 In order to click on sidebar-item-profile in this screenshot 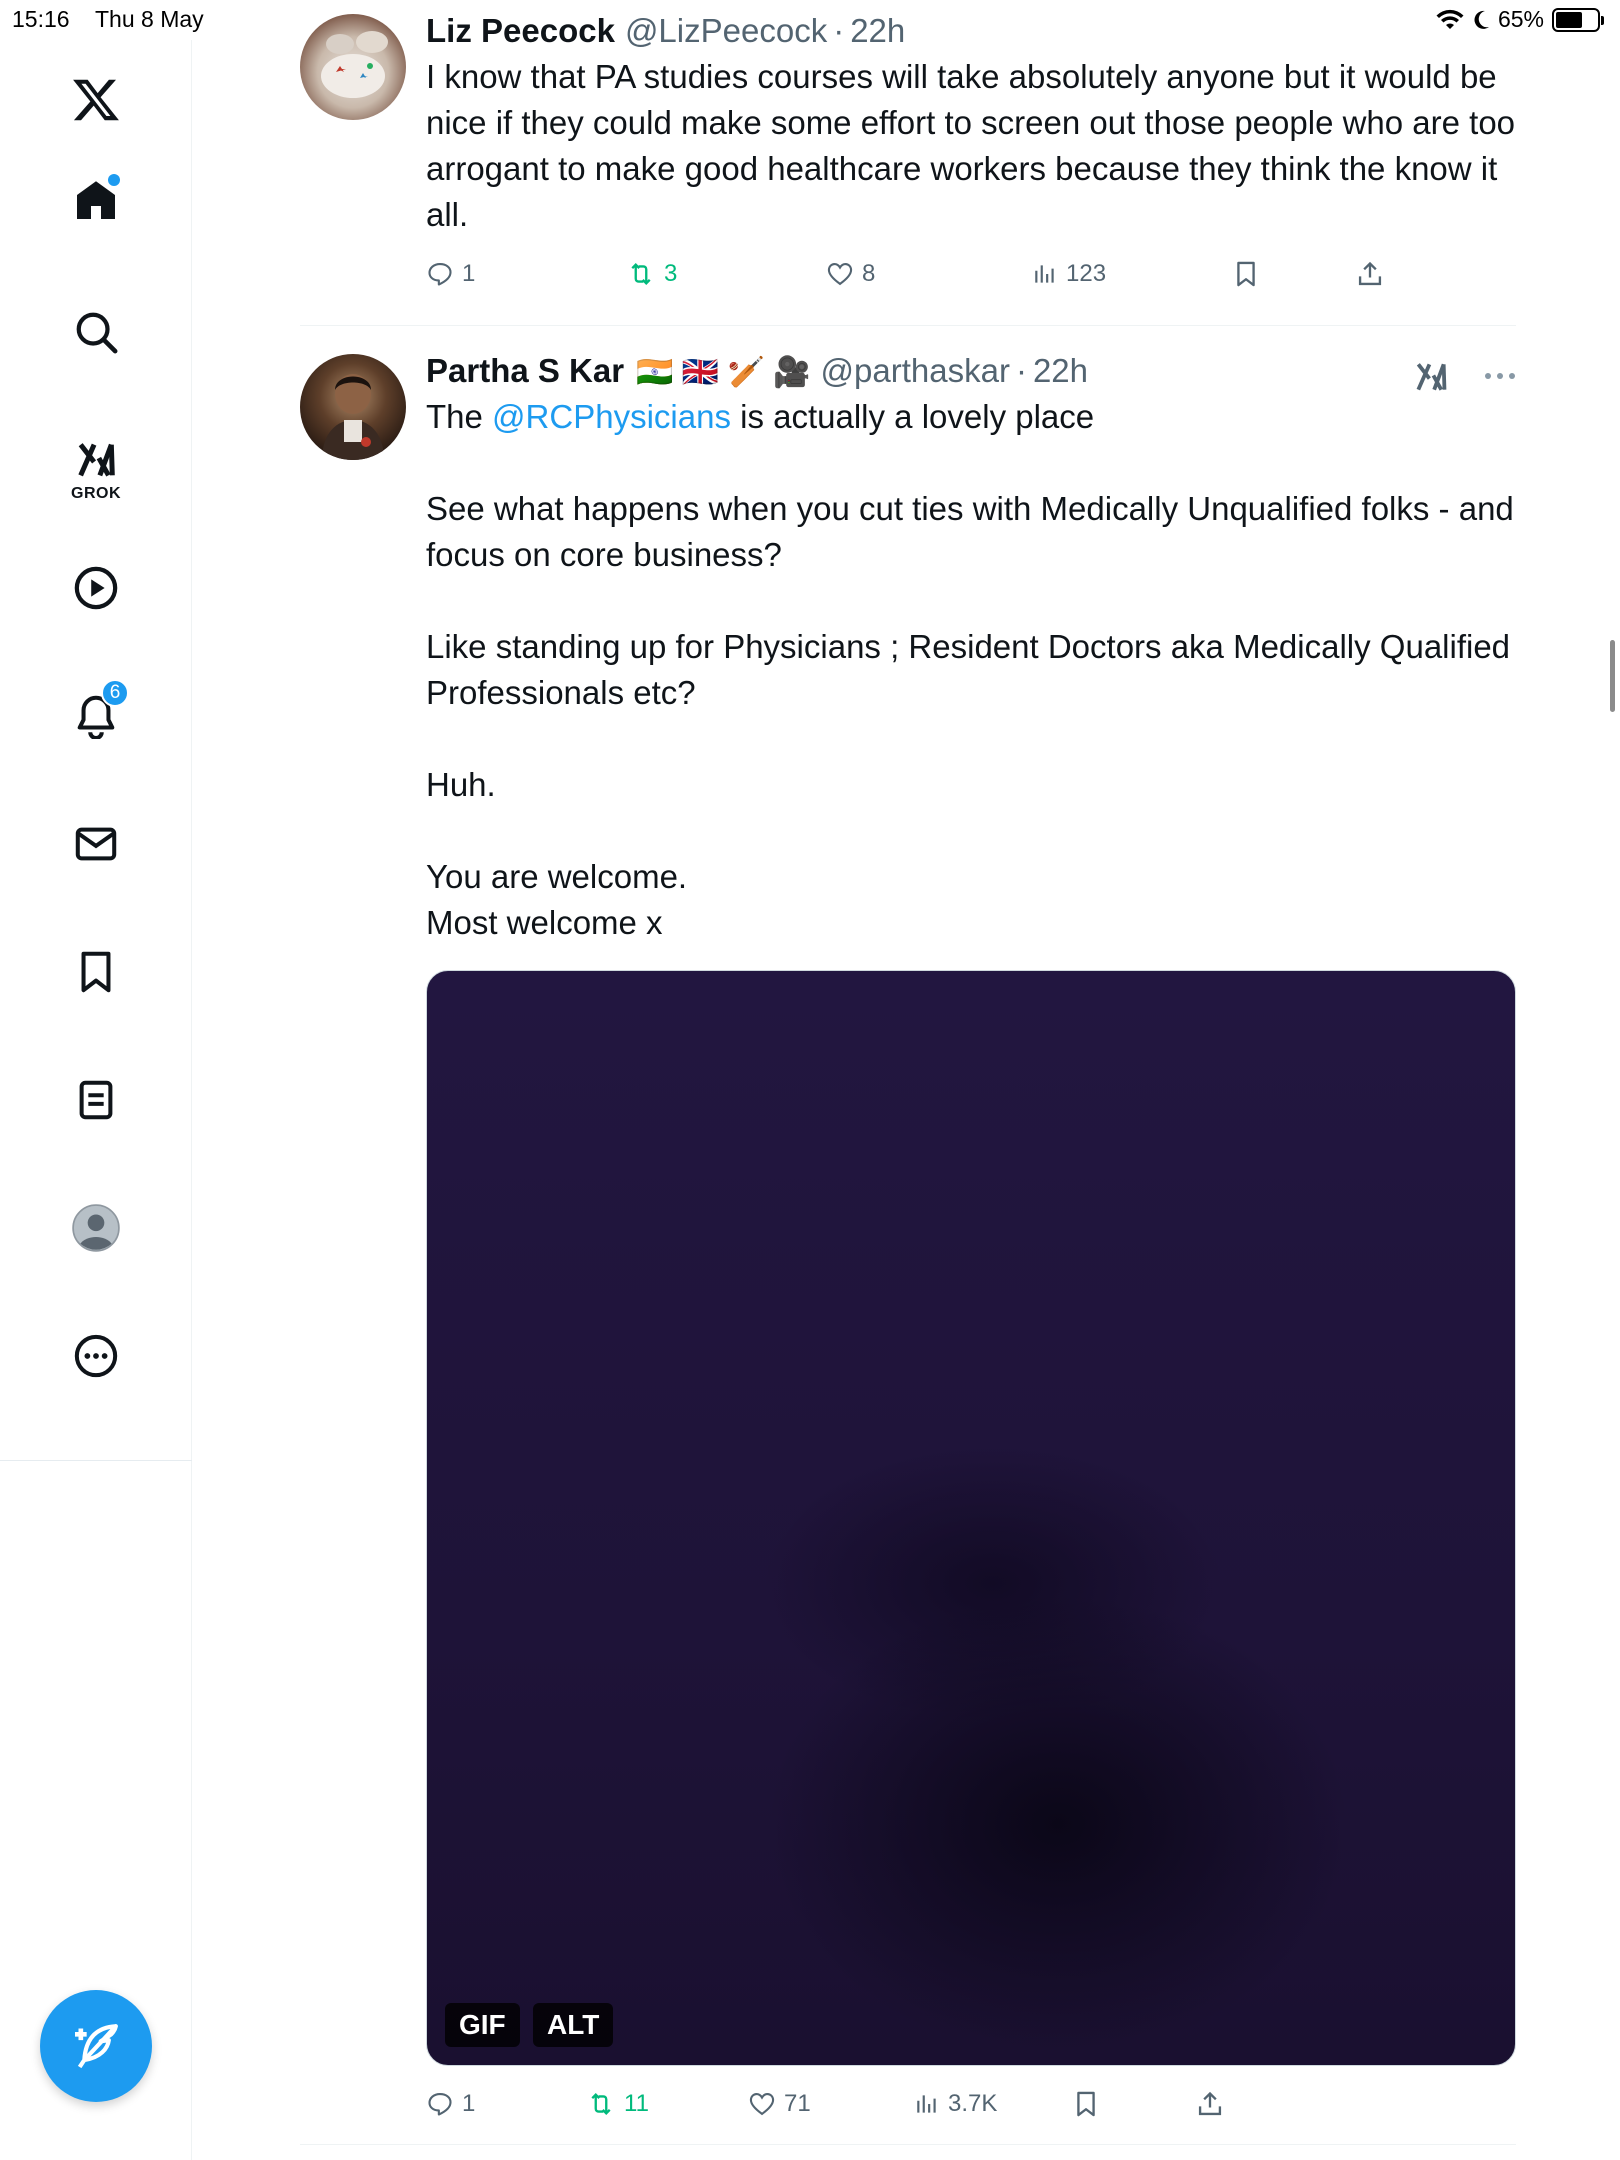, I will do `click(96, 1228)`.